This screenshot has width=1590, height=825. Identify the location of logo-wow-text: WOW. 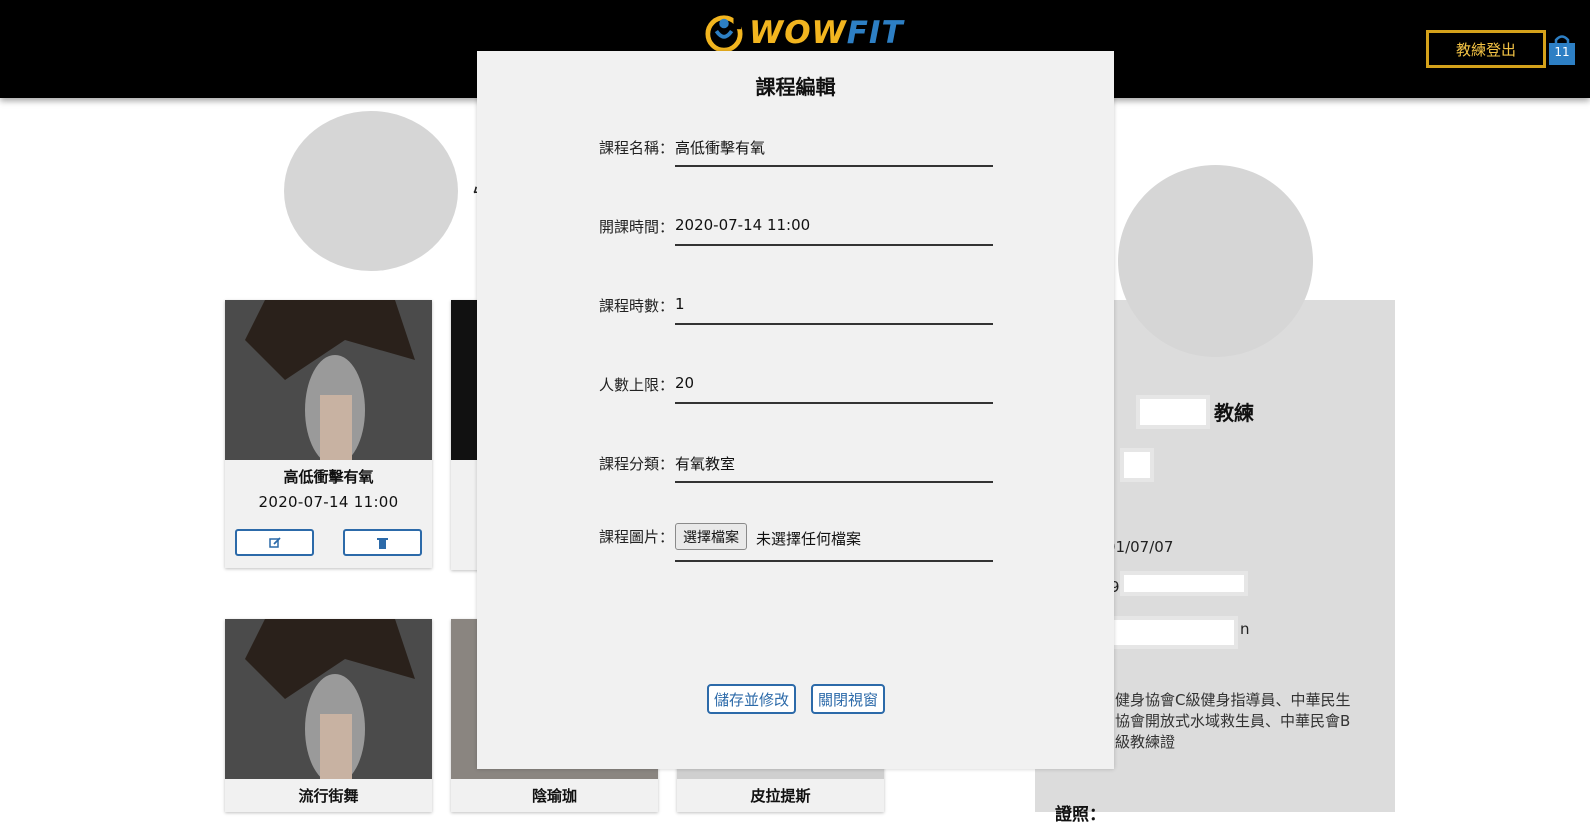
(798, 33).